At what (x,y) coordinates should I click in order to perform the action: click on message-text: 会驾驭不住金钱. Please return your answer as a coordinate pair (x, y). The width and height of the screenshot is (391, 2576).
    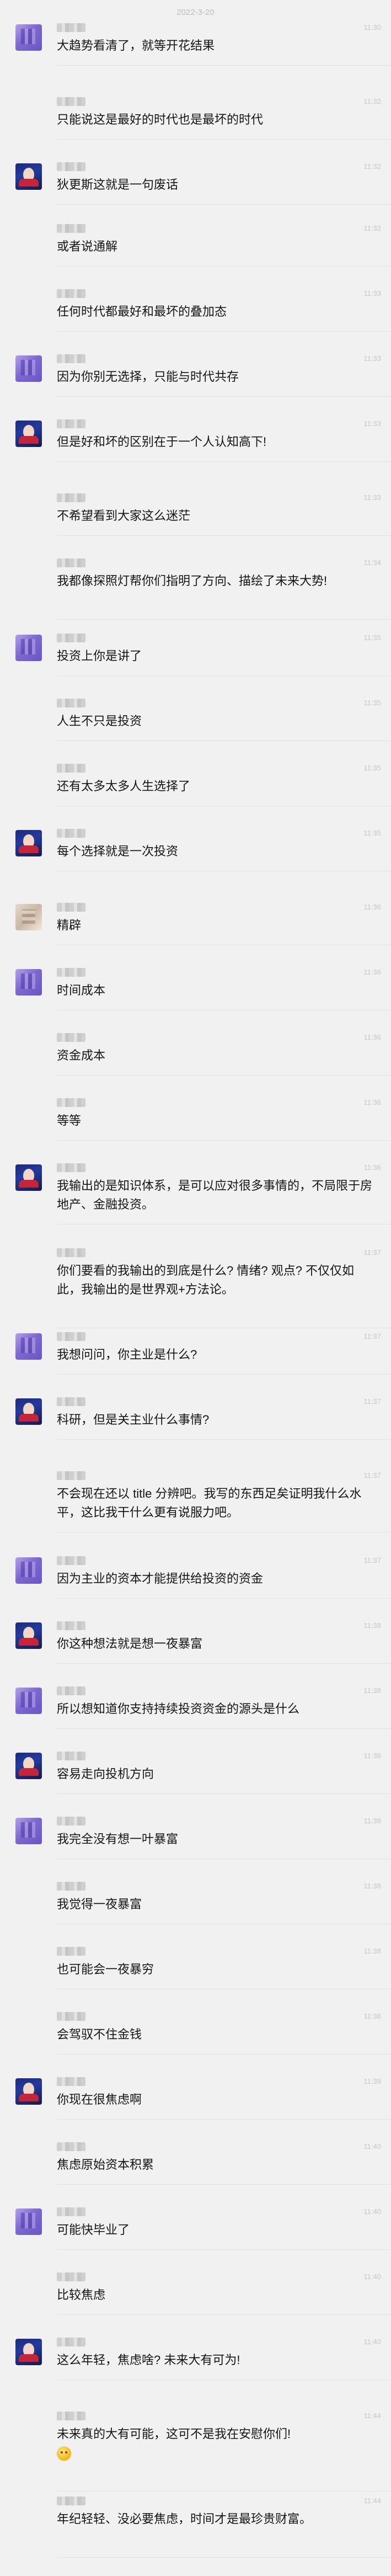
    Looking at the image, I should click on (217, 2034).